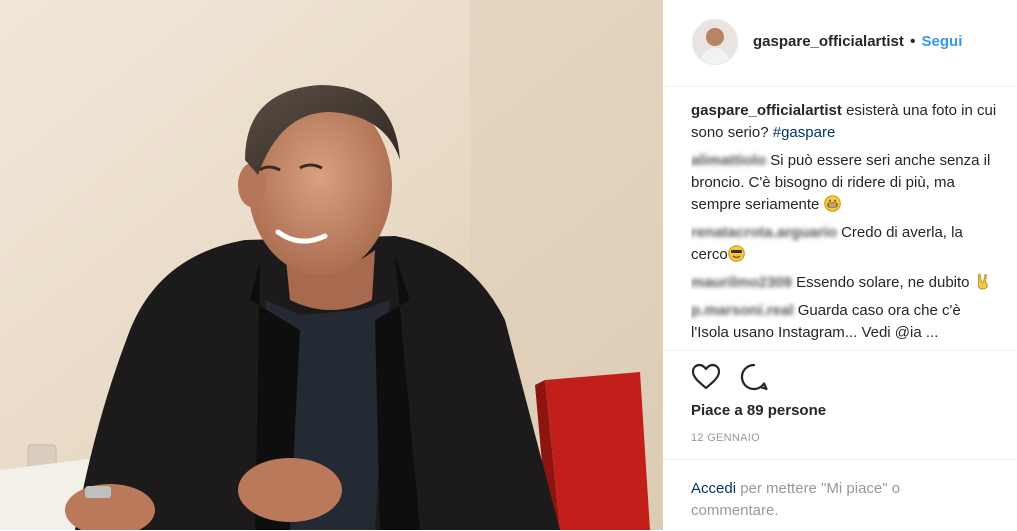 The image size is (1017, 531). Describe the element at coordinates (713, 488) in the screenshot. I see `login-link: Accedi` at that location.